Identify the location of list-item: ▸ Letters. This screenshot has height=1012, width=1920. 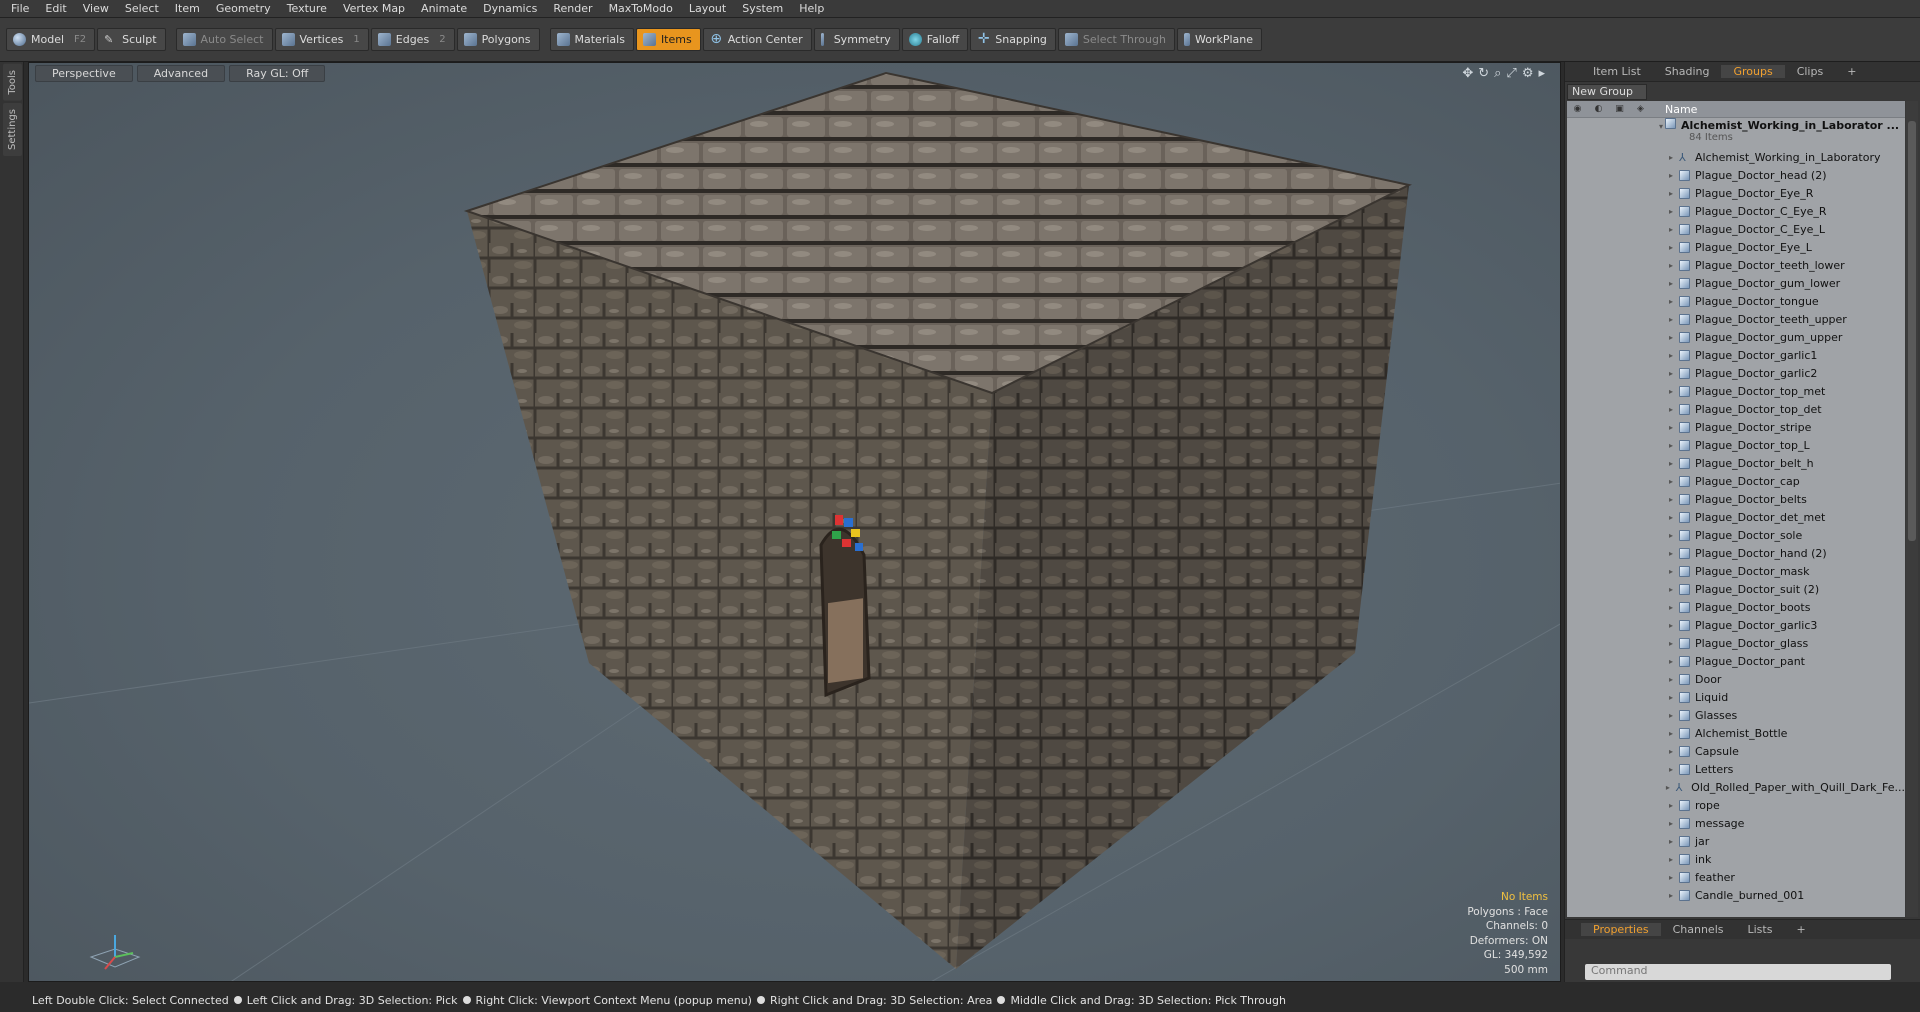
(1736, 769).